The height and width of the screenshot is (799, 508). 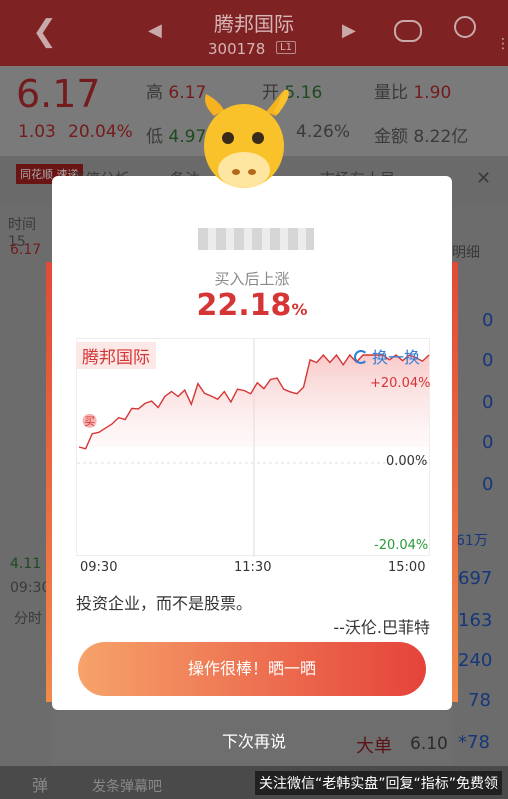 I want to click on stock-code: 300178, so click(x=237, y=49).